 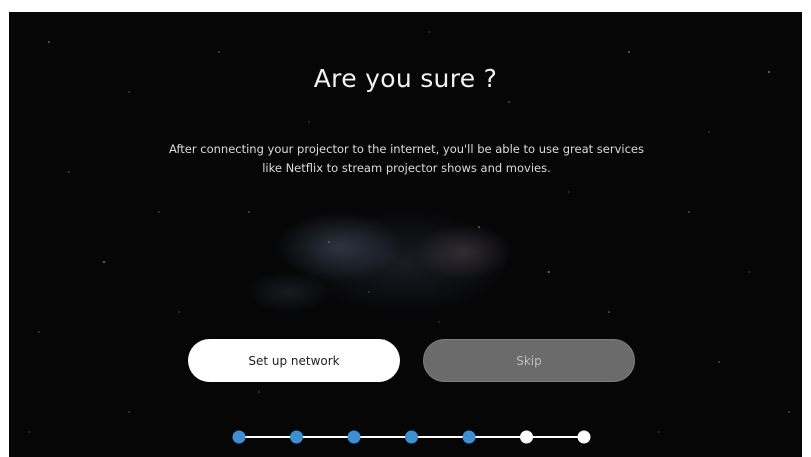 I want to click on skip-button: Skip, so click(x=529, y=360).